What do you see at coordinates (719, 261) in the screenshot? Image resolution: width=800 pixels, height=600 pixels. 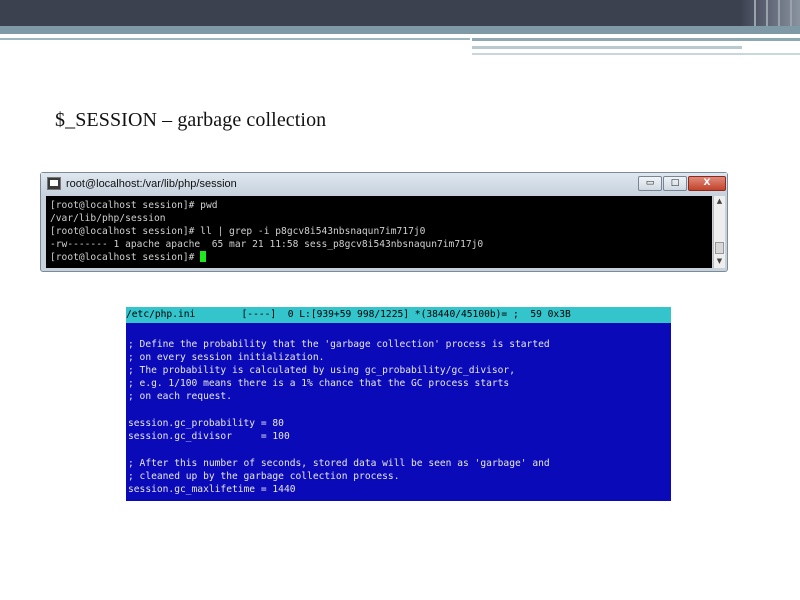 I see `scroll-down-arrow-icon: ▼` at bounding box center [719, 261].